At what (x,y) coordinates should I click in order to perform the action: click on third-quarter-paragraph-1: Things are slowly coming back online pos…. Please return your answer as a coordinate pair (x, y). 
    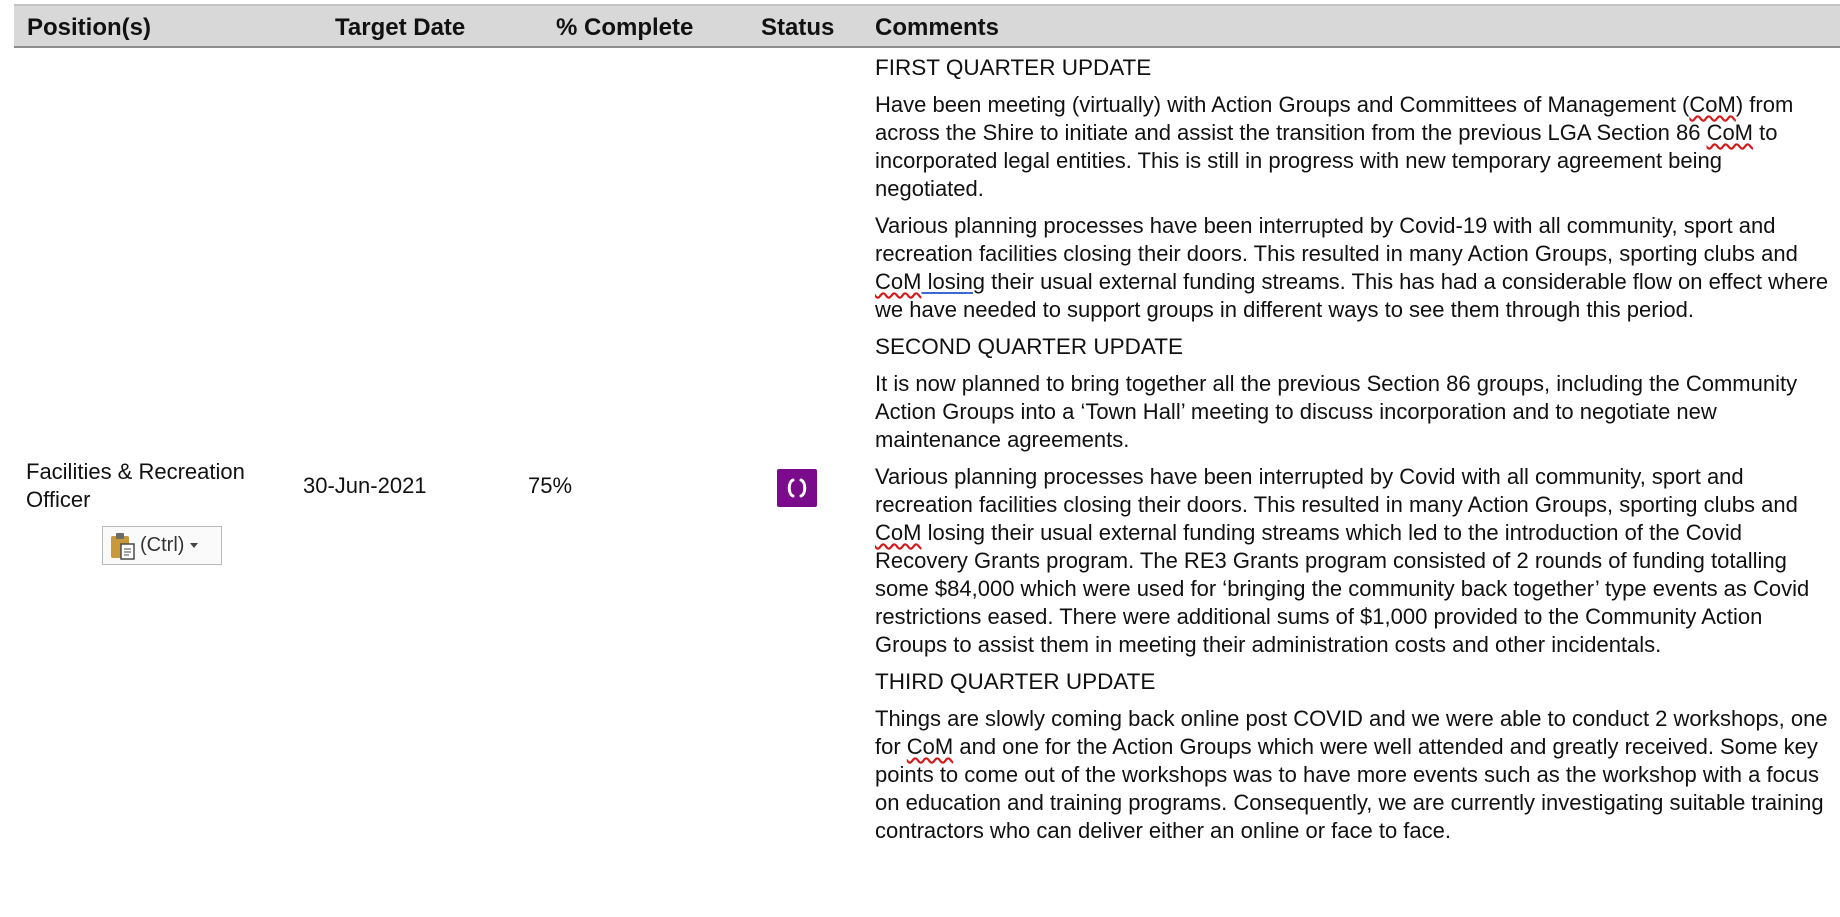
    Looking at the image, I should click on (1351, 774).